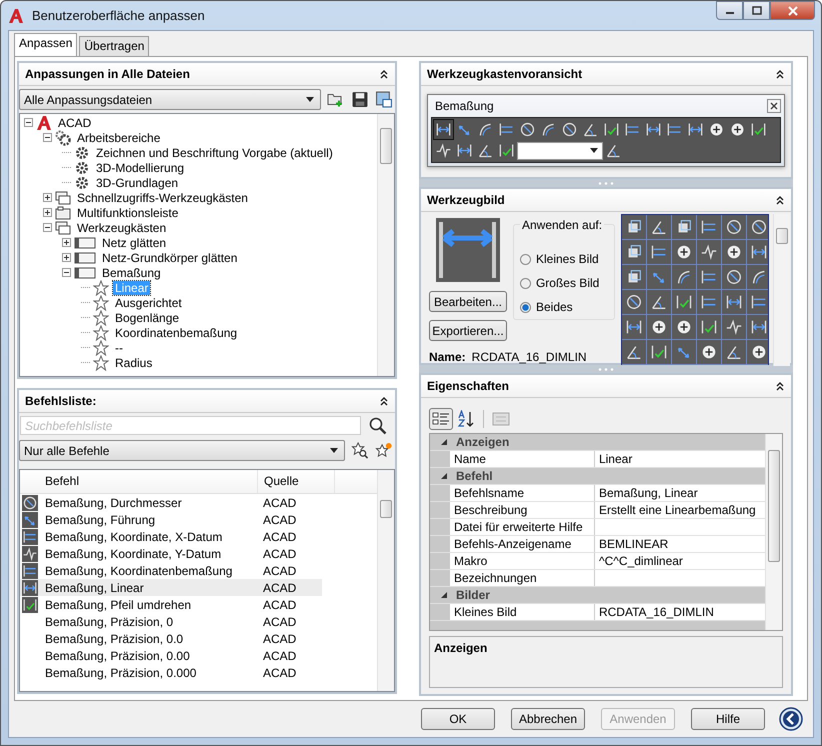 Image resolution: width=822 pixels, height=746 pixels. Describe the element at coordinates (377, 425) in the screenshot. I see `search-icon` at that location.